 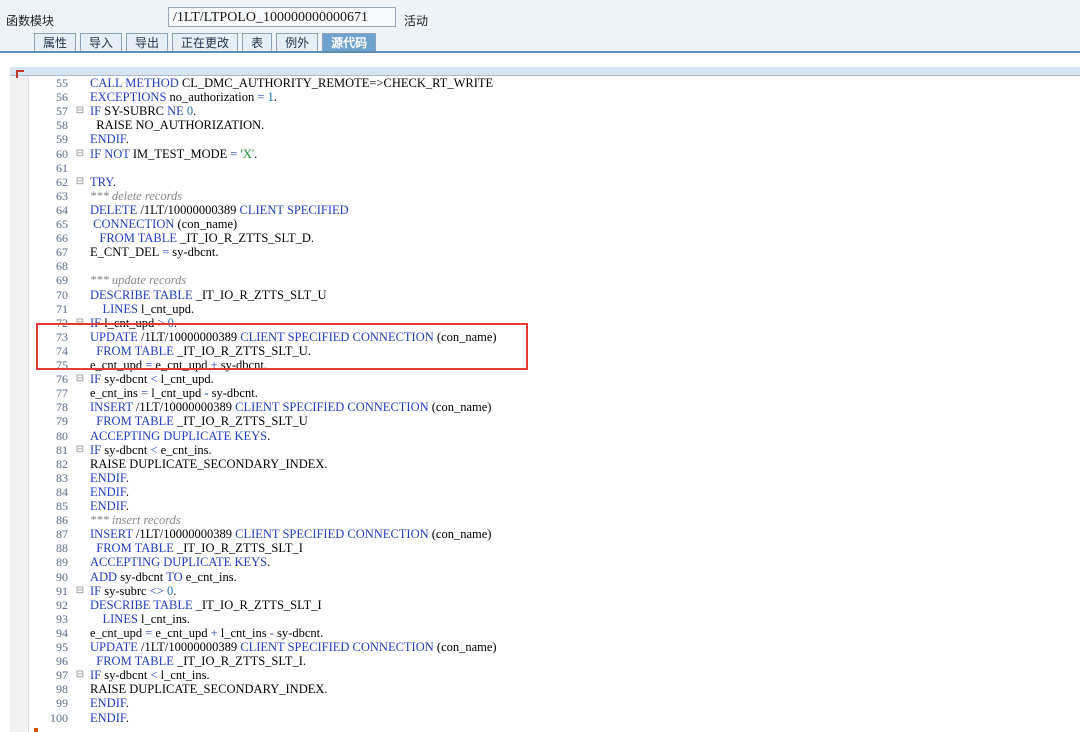 I want to click on tab-5: 例外, so click(x=297, y=42).